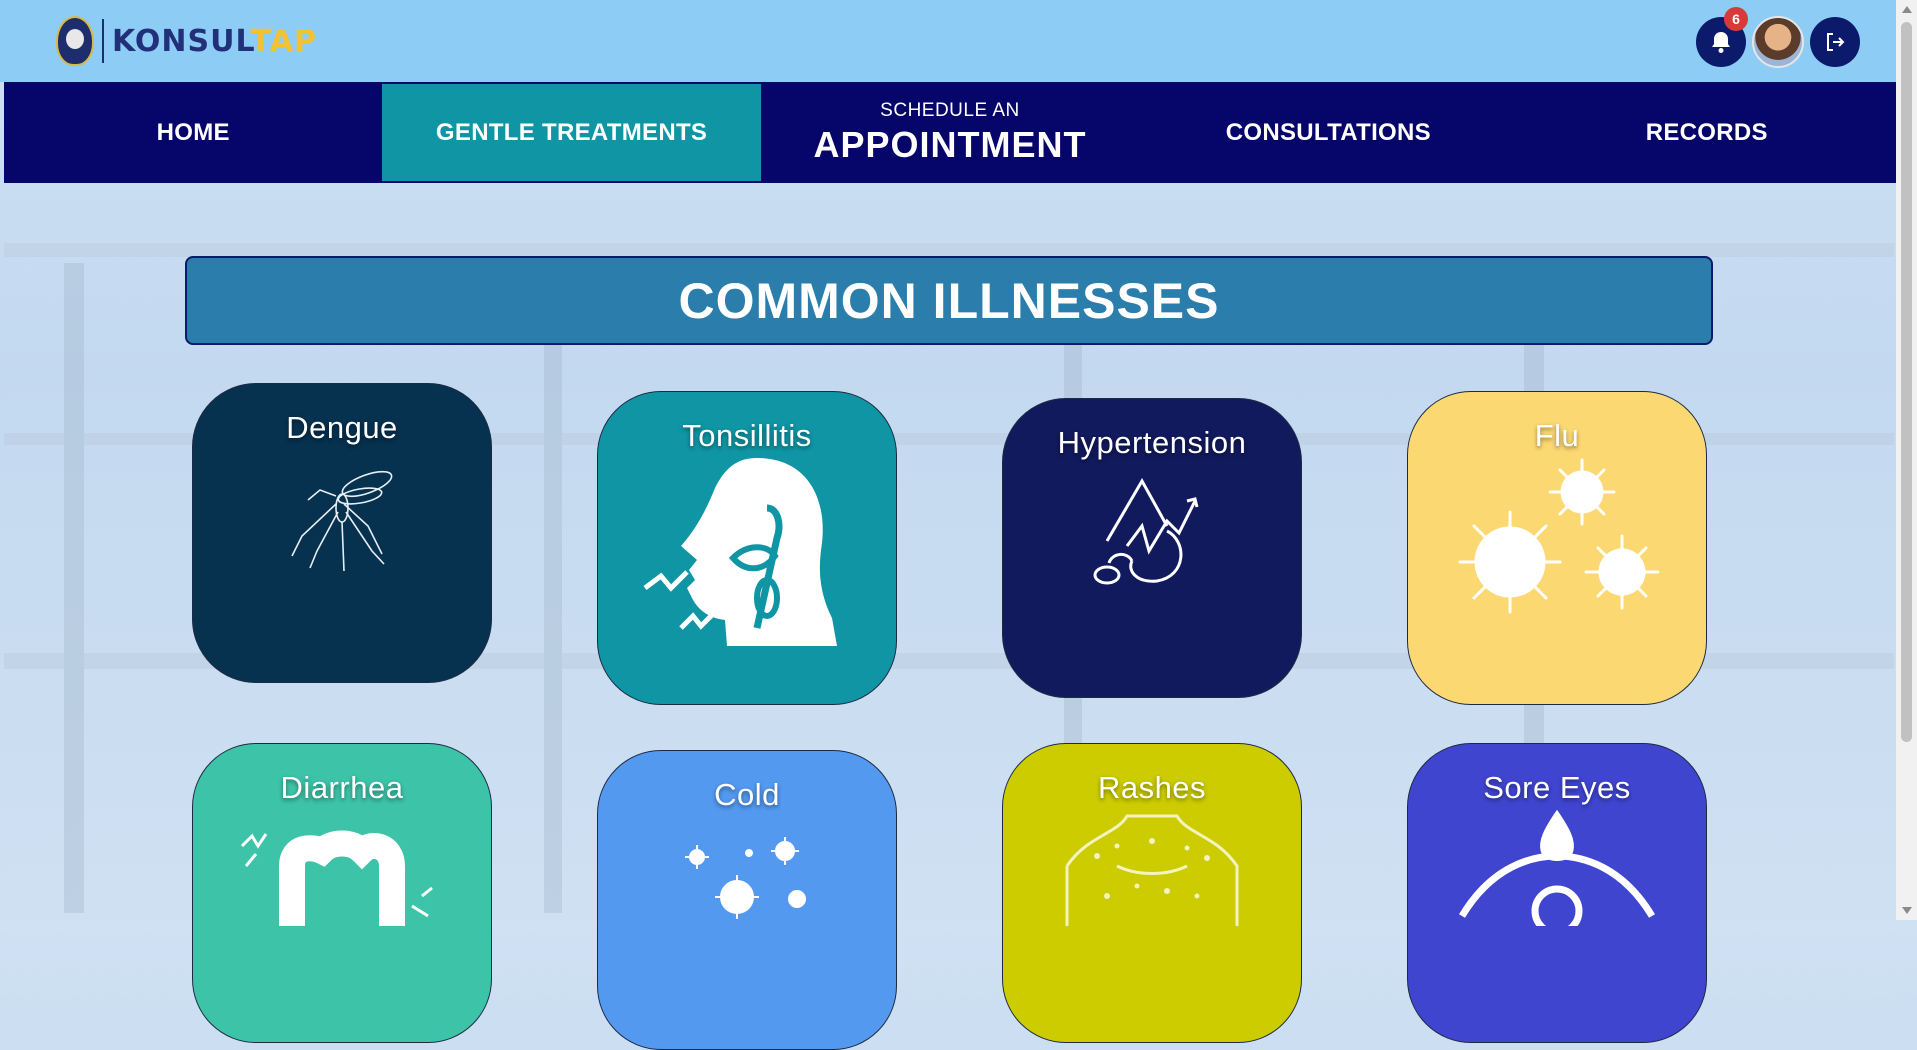 The height and width of the screenshot is (1050, 1917). I want to click on illness-label: Sore Eyes, so click(1557, 787).